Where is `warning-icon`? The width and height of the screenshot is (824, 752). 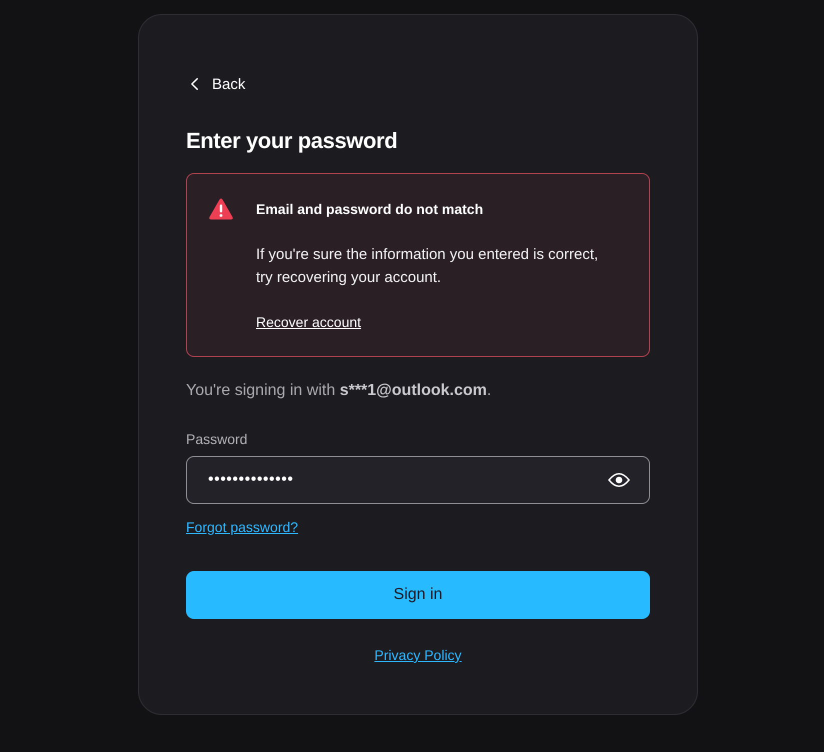
warning-icon is located at coordinates (221, 209).